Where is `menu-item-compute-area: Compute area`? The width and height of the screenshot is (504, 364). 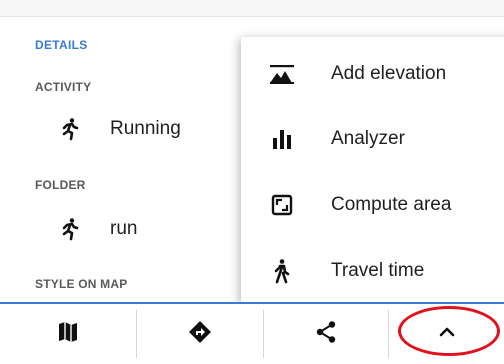 menu-item-compute-area: Compute area is located at coordinates (372, 205).